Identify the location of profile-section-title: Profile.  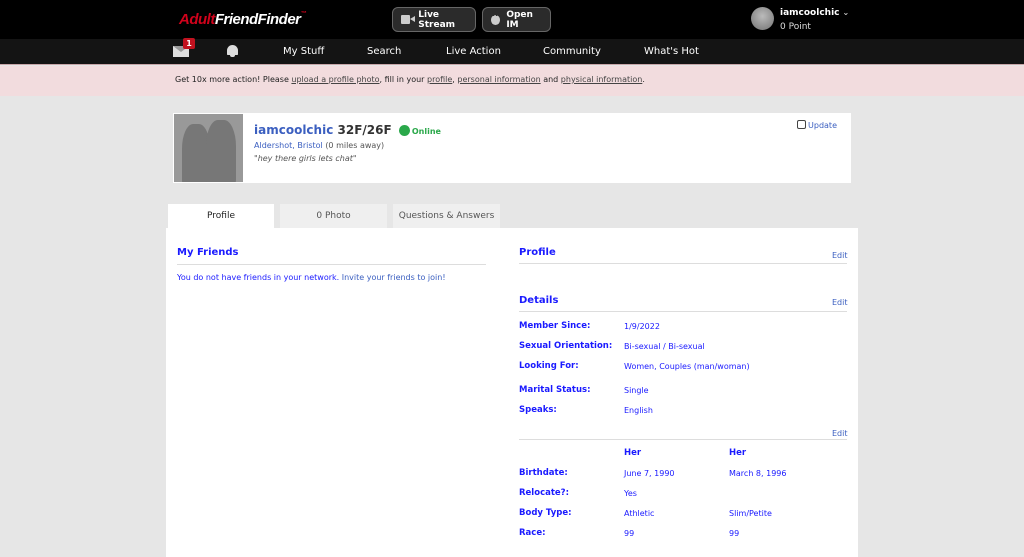
(537, 252).